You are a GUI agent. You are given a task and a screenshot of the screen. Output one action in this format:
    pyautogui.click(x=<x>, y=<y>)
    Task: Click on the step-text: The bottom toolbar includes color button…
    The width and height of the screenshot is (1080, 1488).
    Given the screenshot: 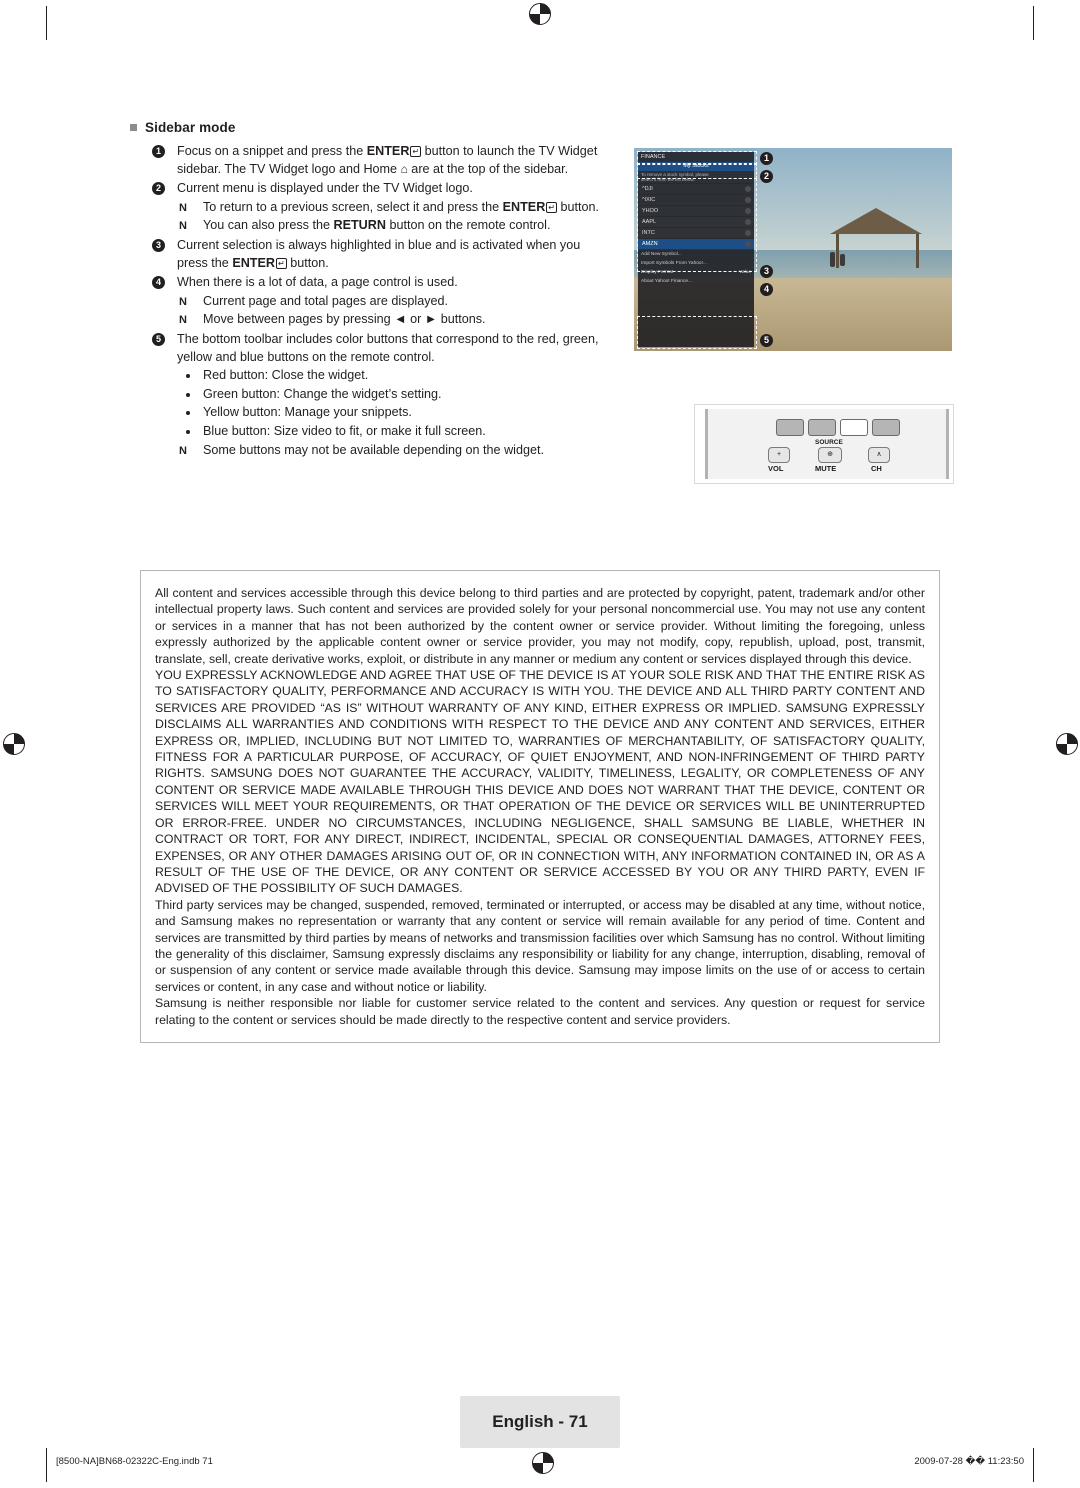 What is the action you would take?
    pyautogui.click(x=388, y=347)
    